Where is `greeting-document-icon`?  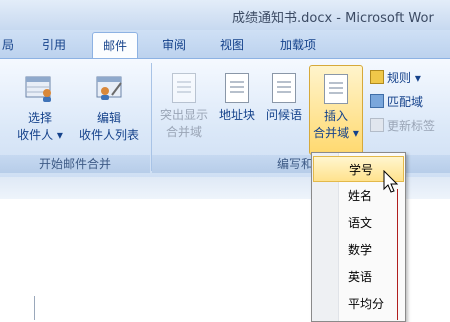 greeting-document-icon is located at coordinates (284, 88).